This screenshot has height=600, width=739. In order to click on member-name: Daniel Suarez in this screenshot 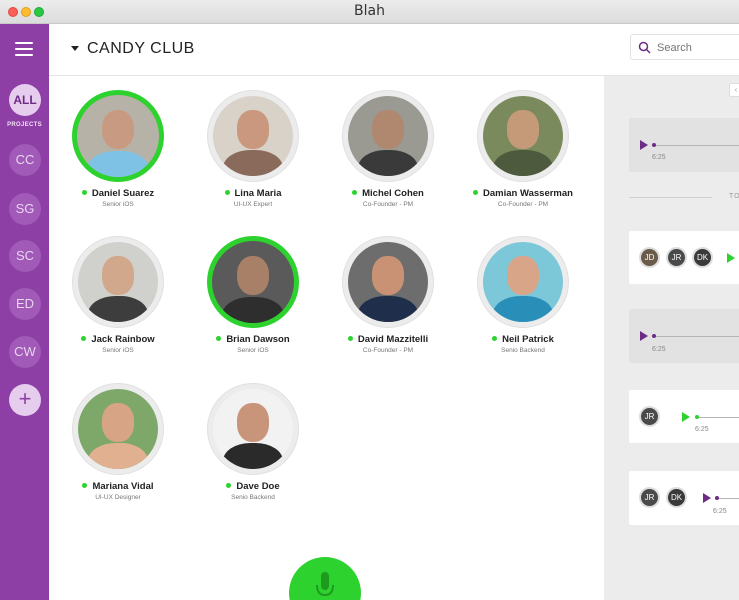, I will do `click(123, 193)`.